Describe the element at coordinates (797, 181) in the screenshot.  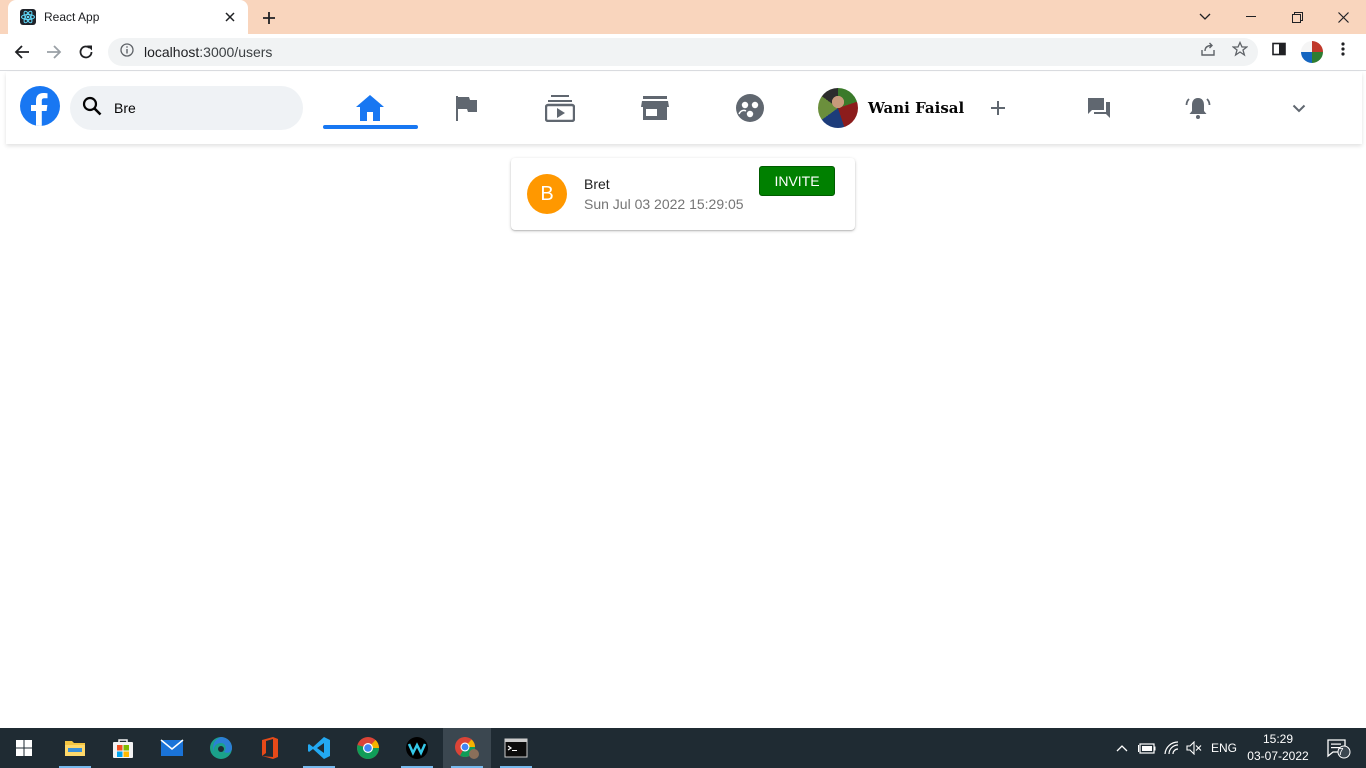
I see `invite-button: INVITE` at that location.